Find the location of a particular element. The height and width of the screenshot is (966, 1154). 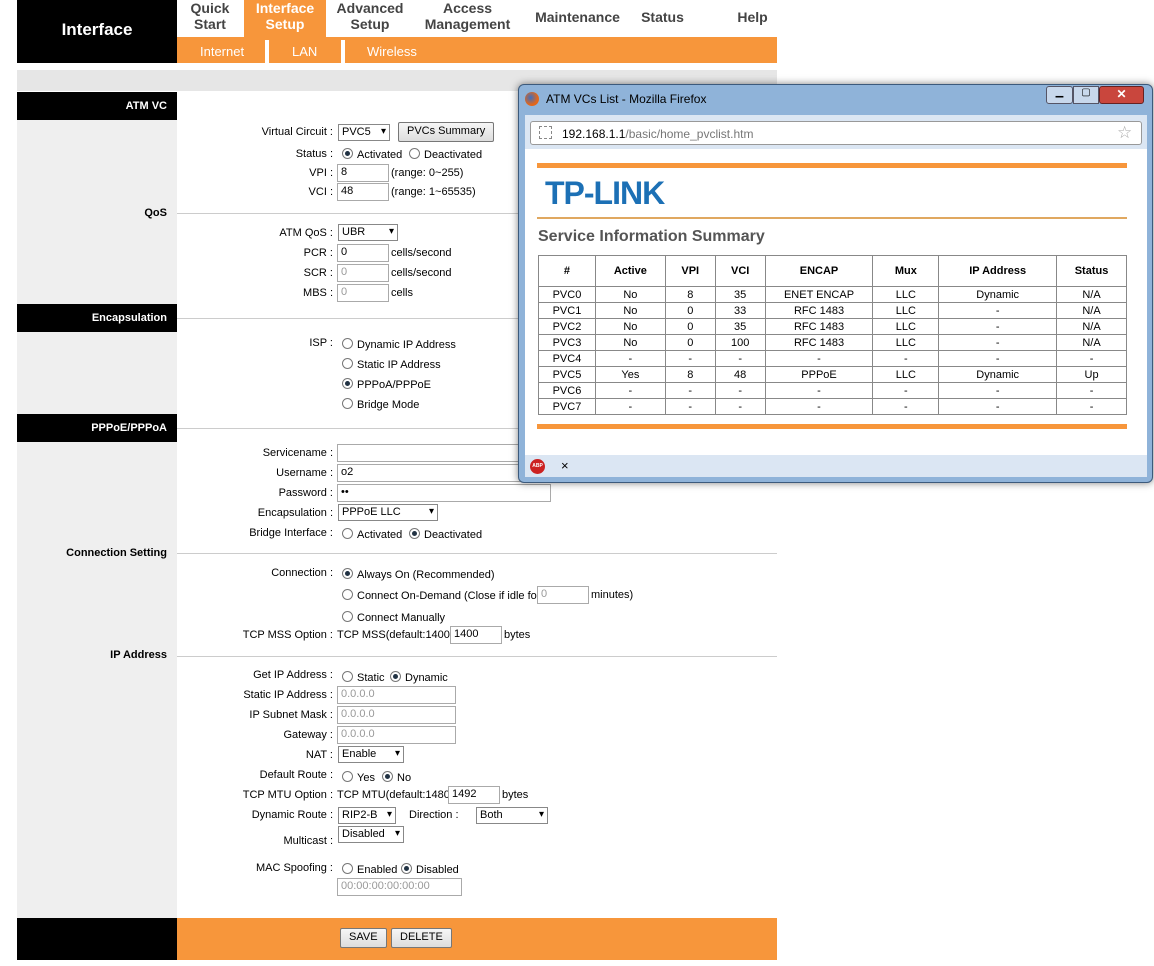

table-row: PVC4- - - - - - - is located at coordinates (832, 358).